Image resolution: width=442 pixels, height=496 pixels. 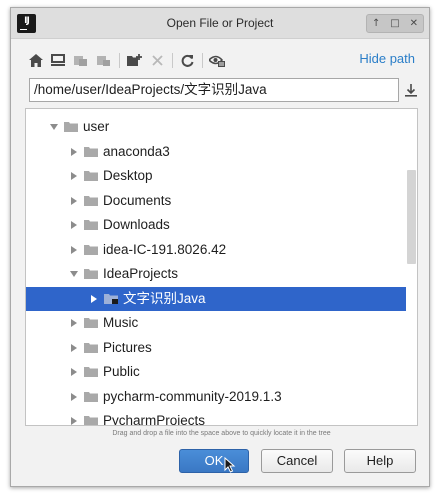 I want to click on tree-item-label: idea-IC-191.8026.42, so click(x=165, y=249).